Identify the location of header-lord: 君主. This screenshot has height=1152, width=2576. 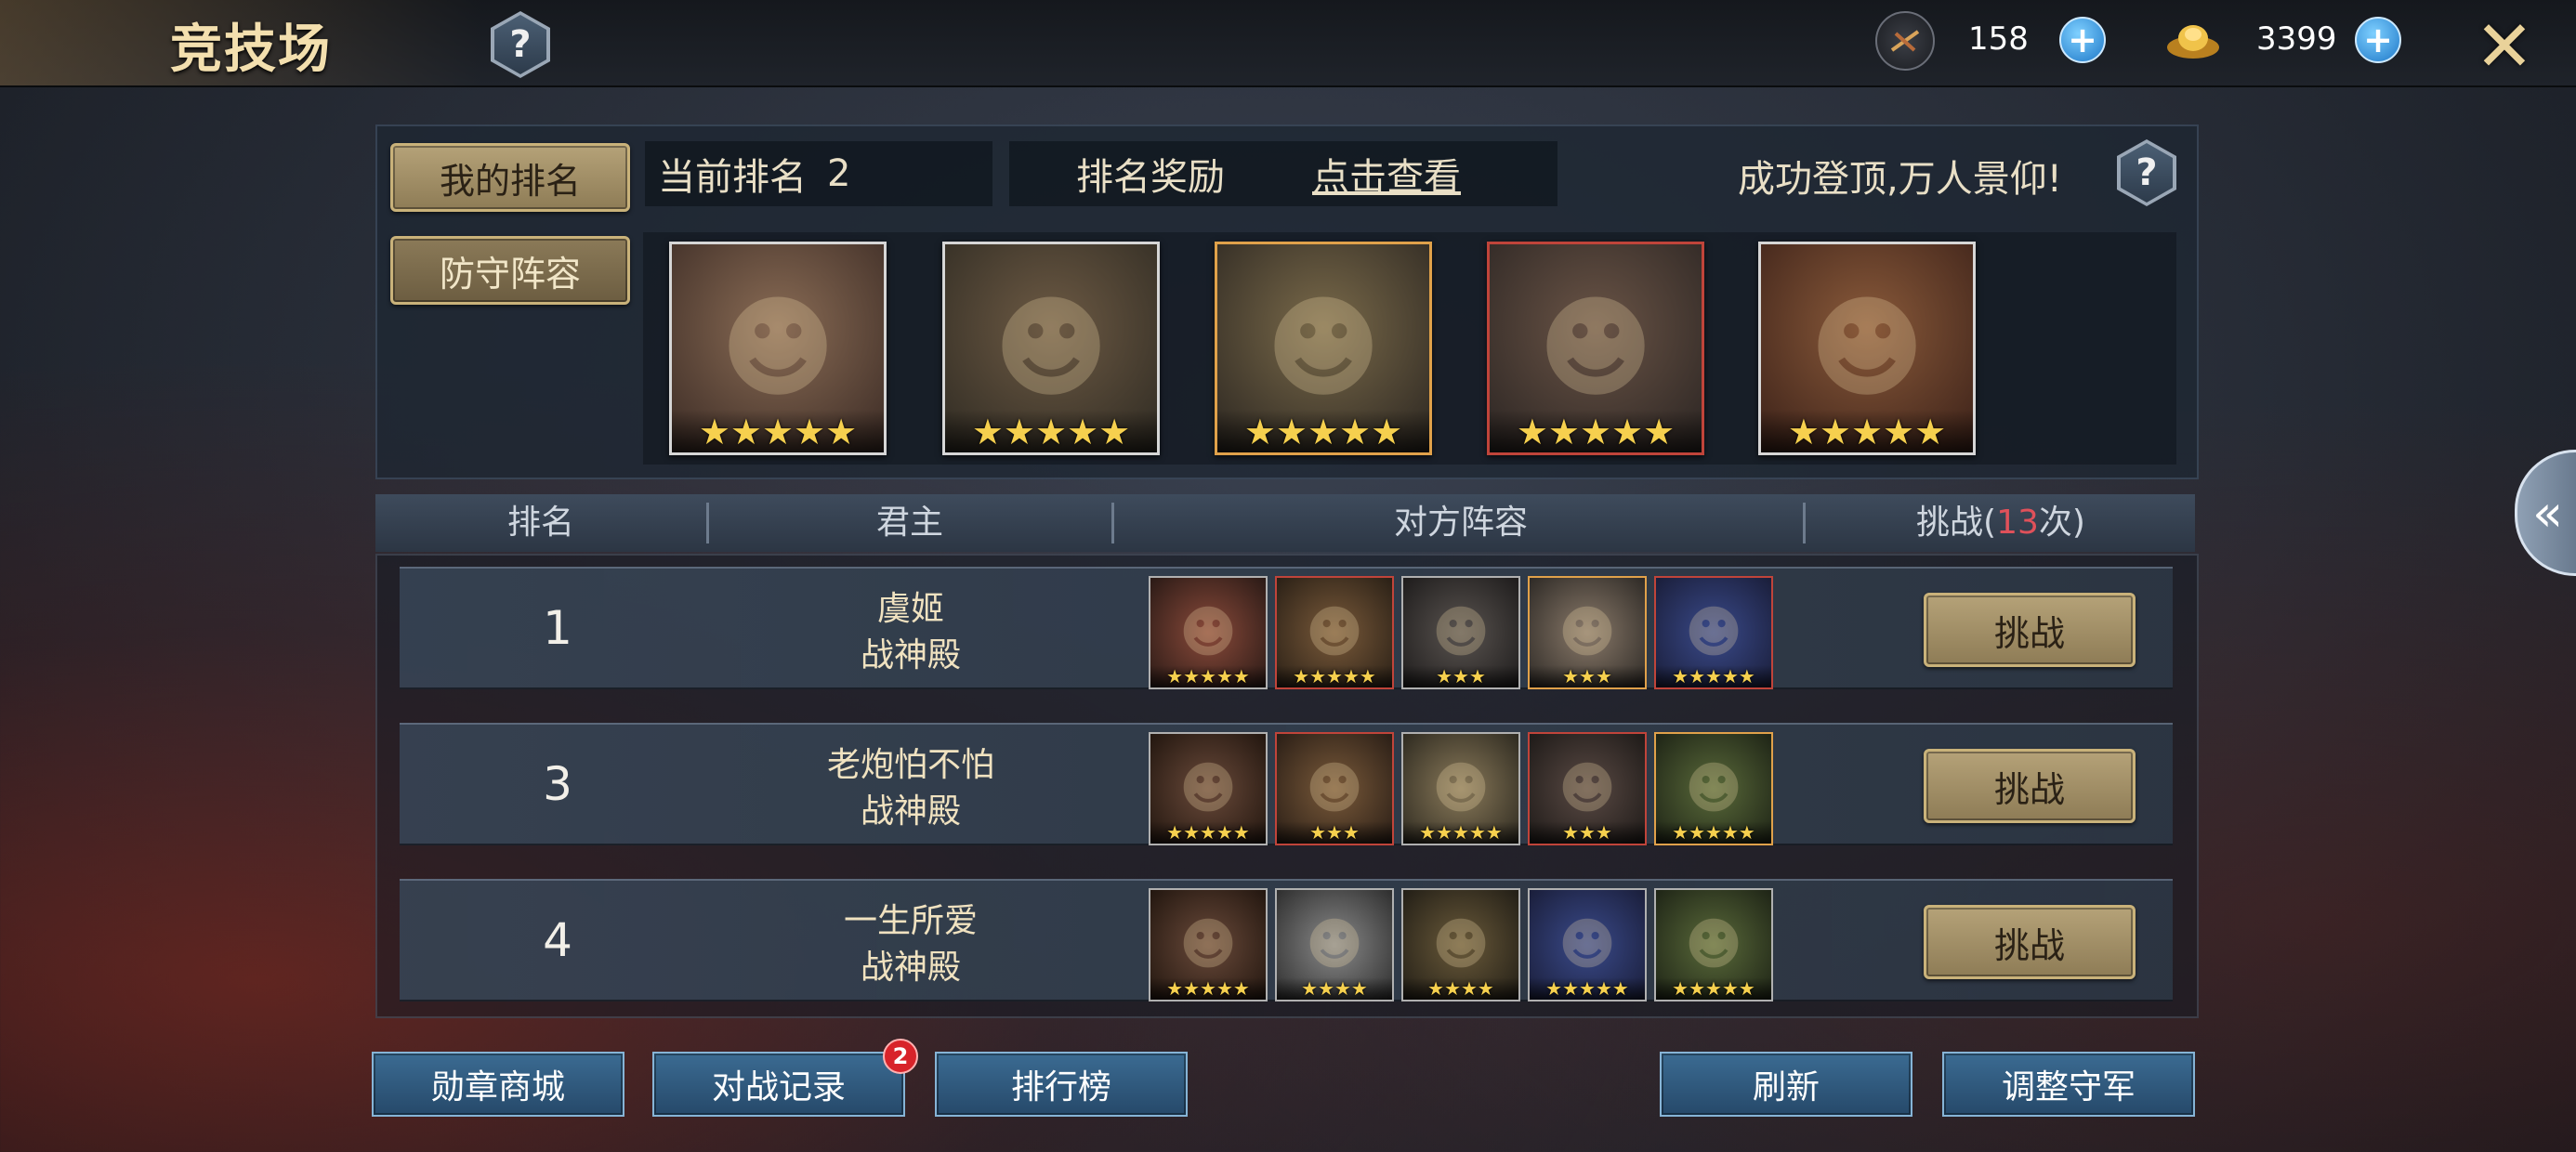
(909, 523).